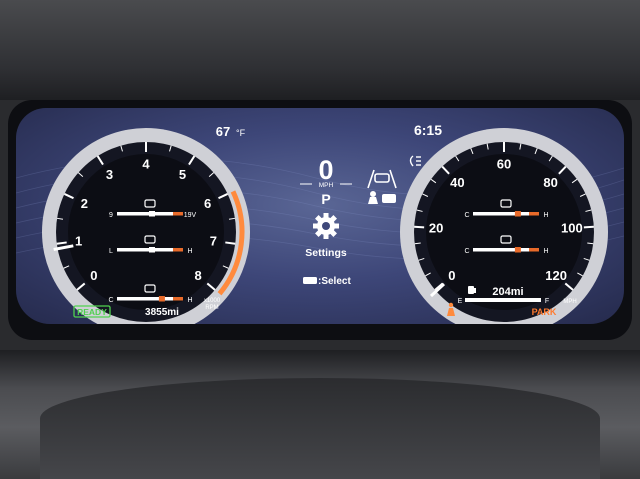 This screenshot has width=640, height=479. What do you see at coordinates (517, 214) in the screenshot?
I see `speedometer-gauge-0-level` at bounding box center [517, 214].